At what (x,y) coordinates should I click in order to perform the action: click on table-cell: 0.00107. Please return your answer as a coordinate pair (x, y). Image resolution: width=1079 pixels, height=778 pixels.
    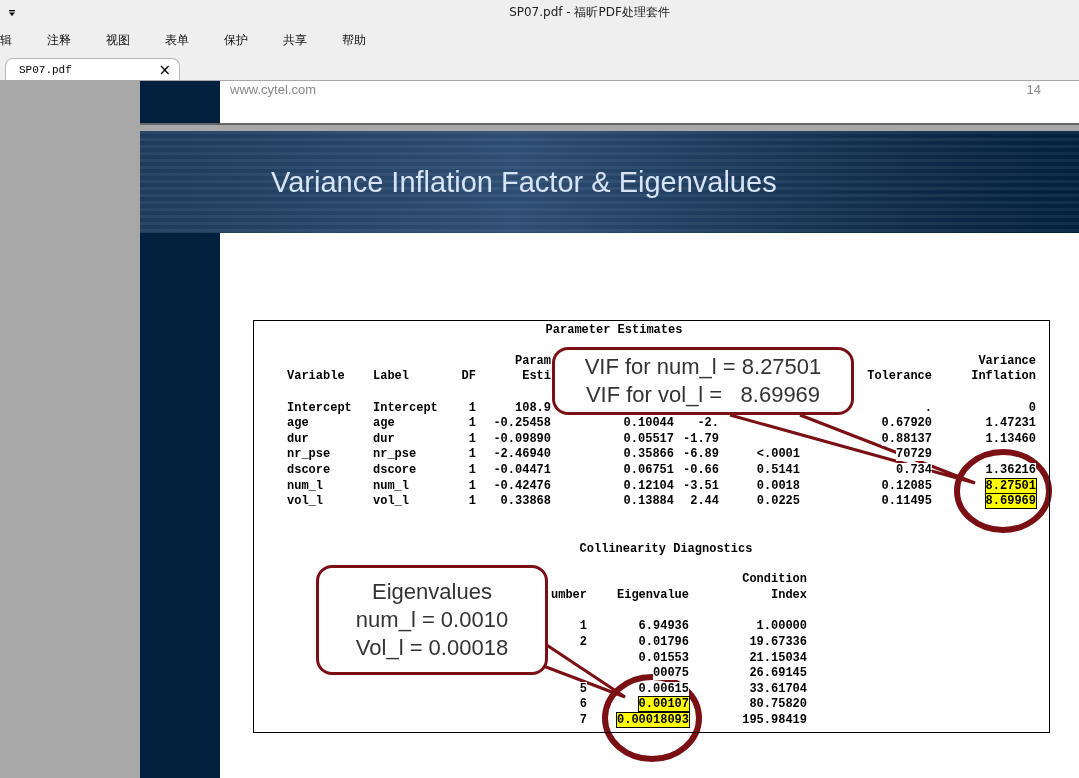
    Looking at the image, I should click on (663, 704).